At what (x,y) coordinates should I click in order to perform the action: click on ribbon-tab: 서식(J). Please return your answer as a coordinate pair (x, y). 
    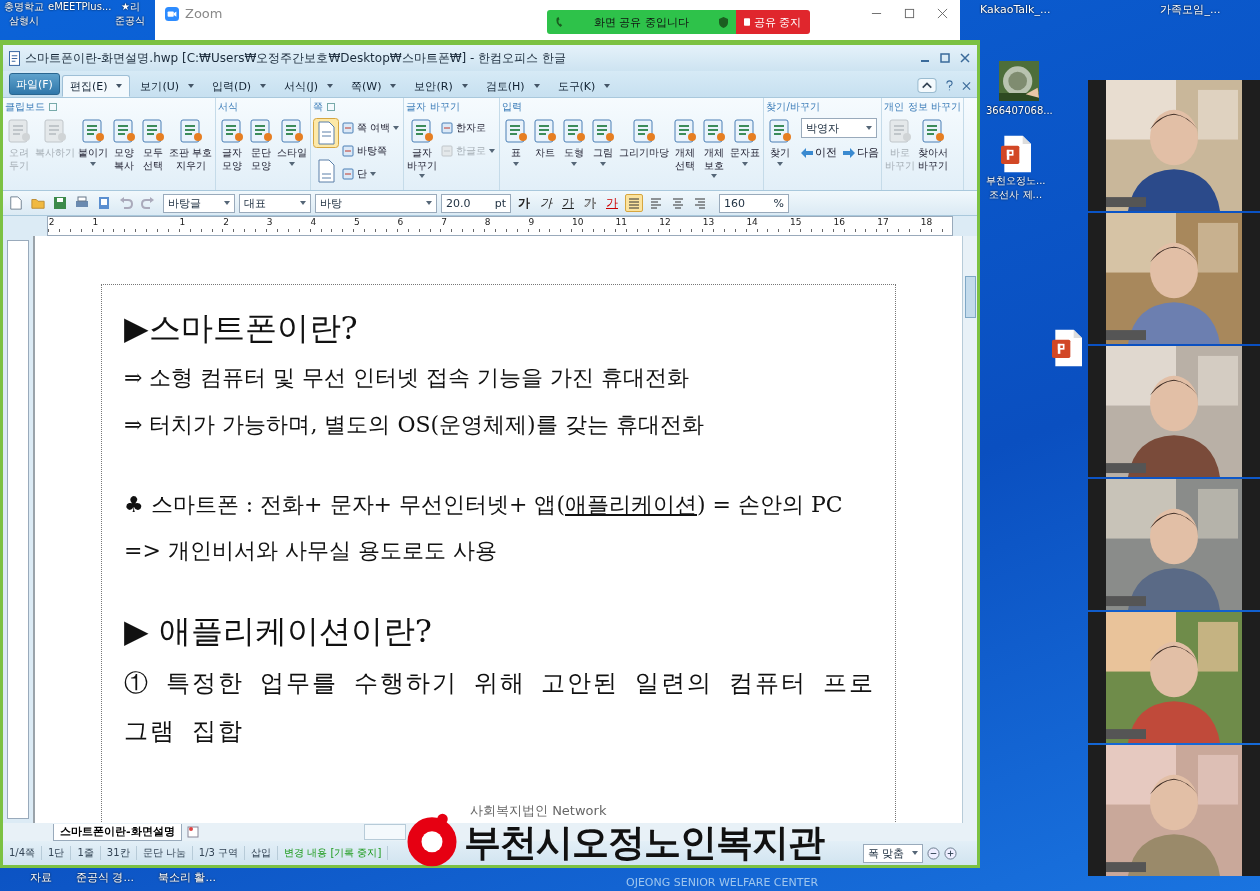
    Looking at the image, I should click on (308, 86).